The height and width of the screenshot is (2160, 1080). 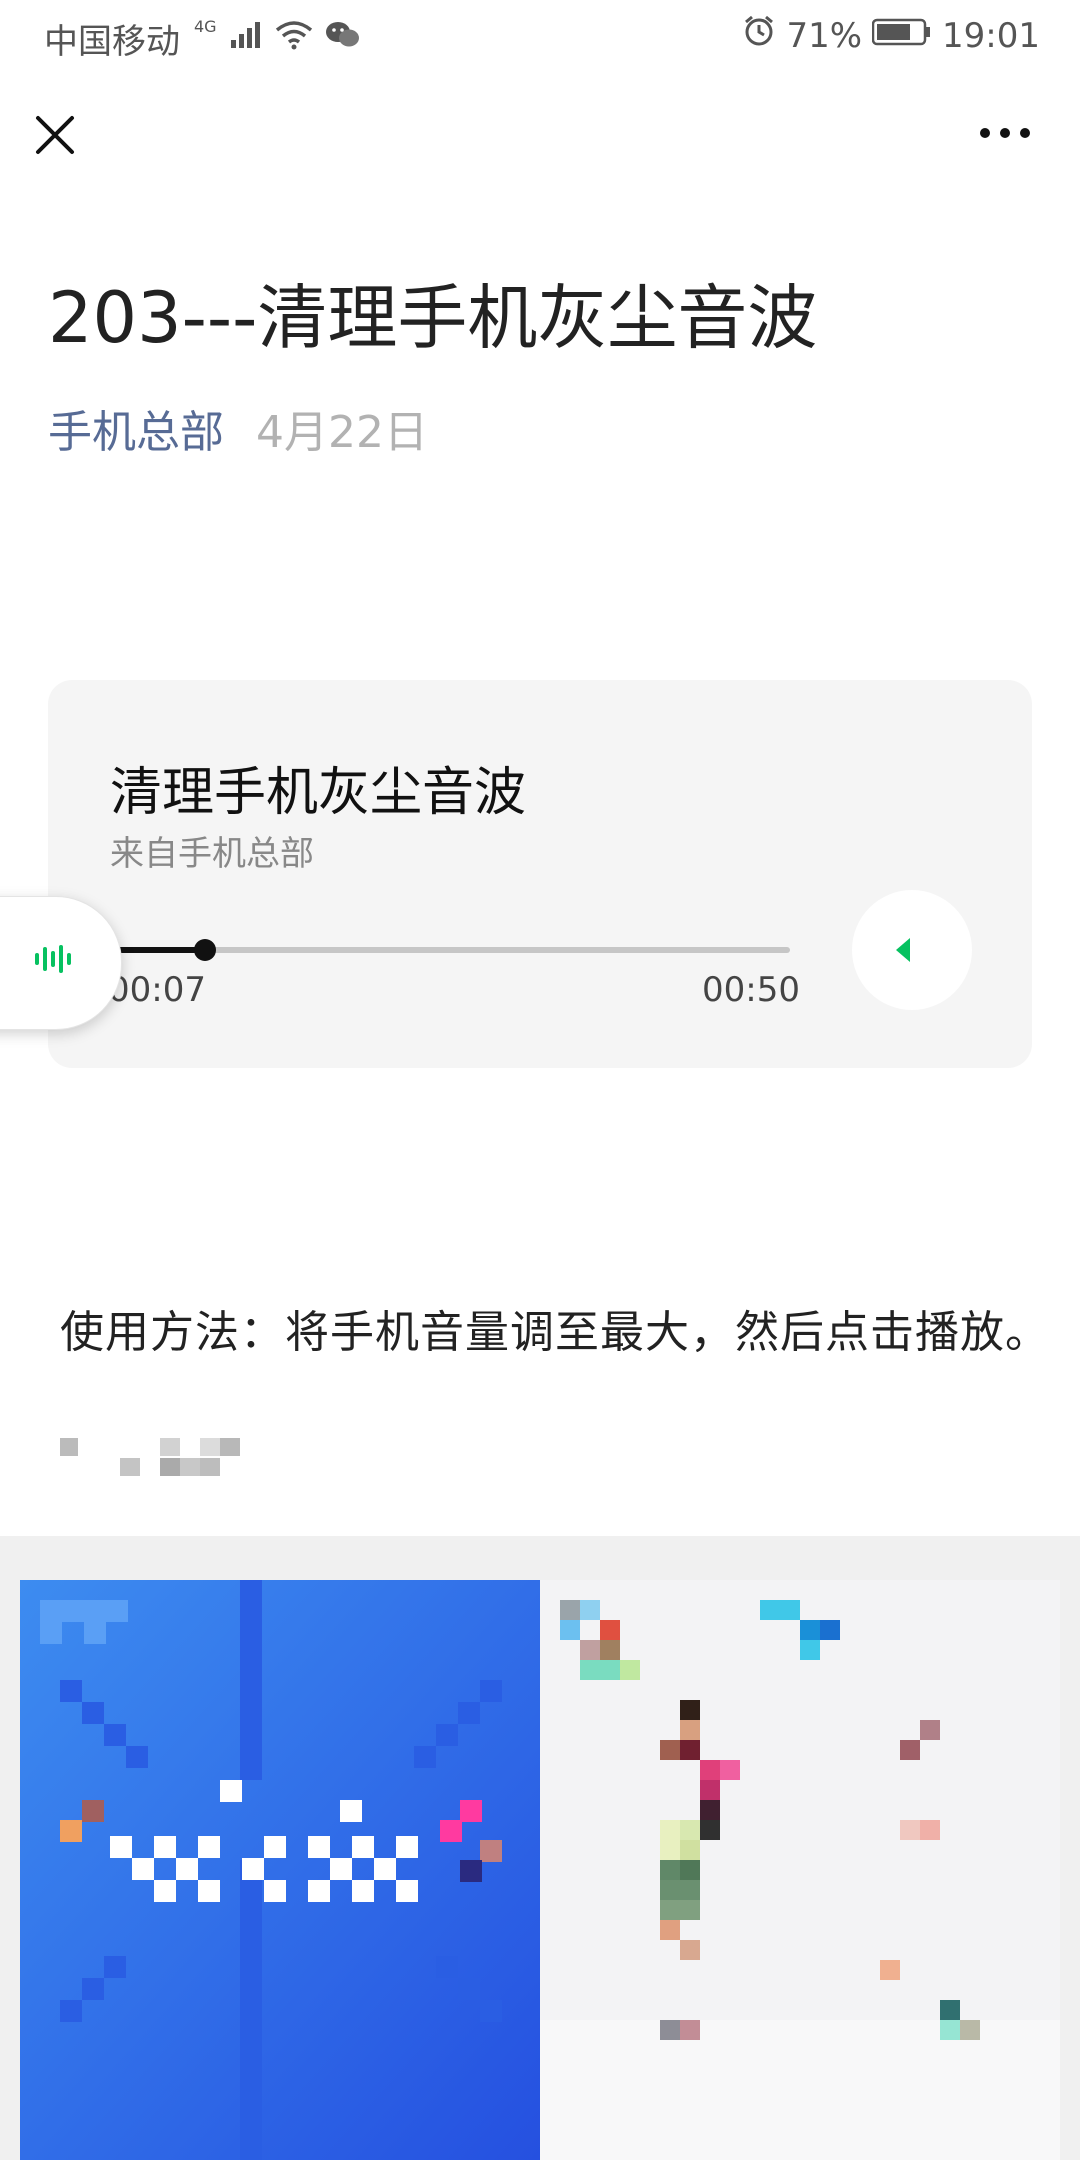 I want to click on carrier-name: 中国移动, so click(x=112, y=42).